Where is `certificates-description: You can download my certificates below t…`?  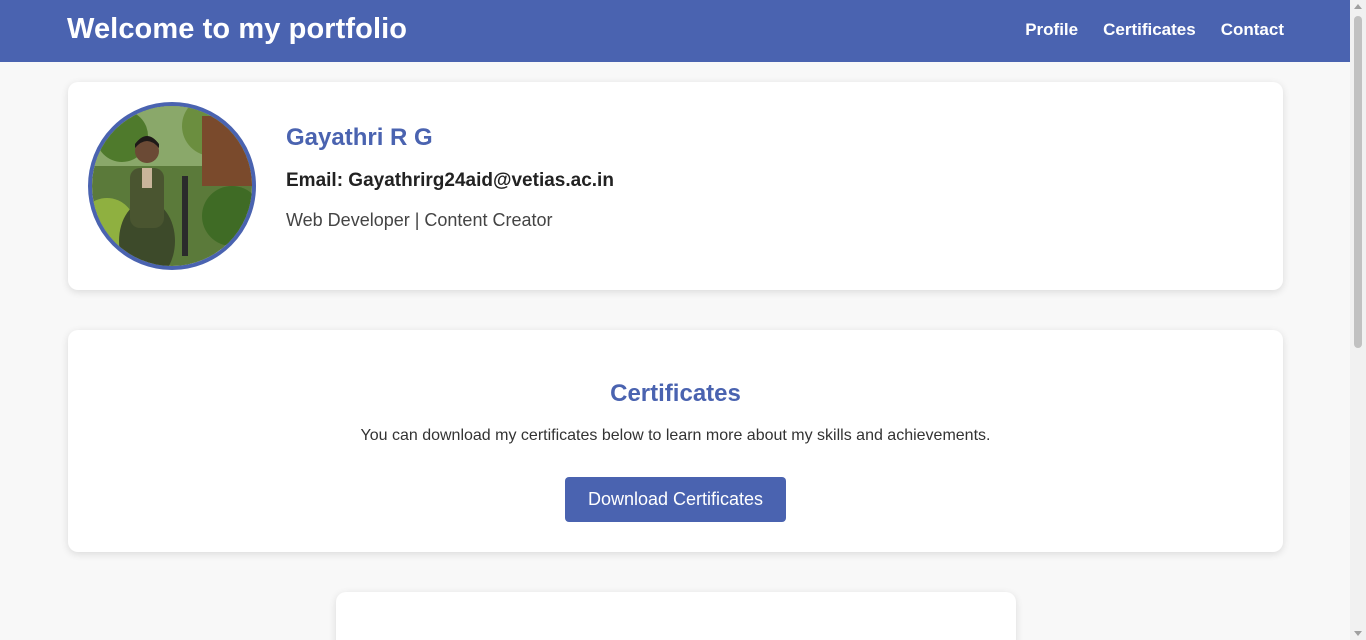 certificates-description: You can download my certificates below t… is located at coordinates (675, 435).